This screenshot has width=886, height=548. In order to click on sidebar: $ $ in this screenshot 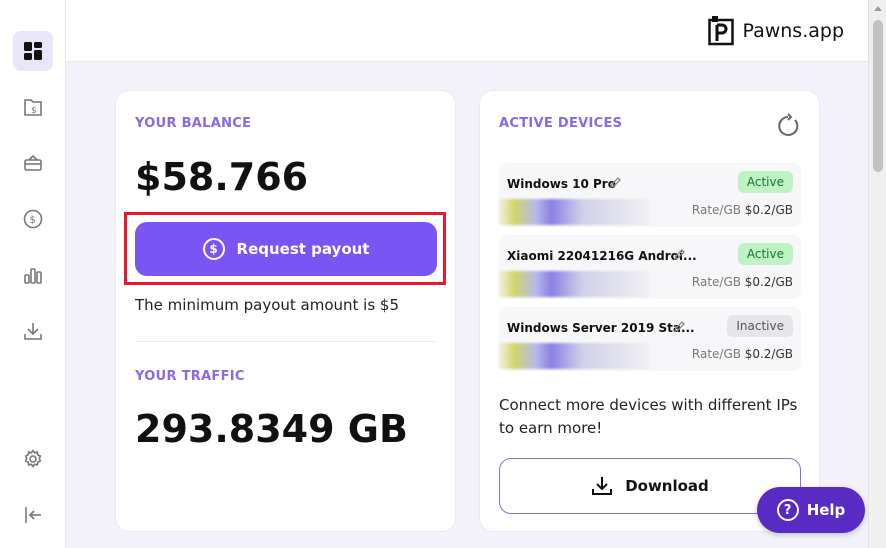, I will do `click(33, 274)`.